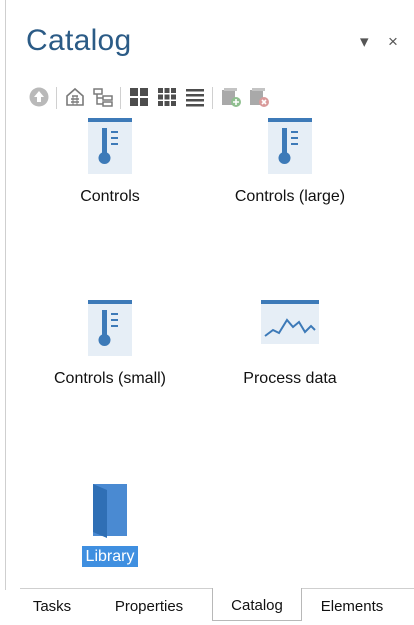  Describe the element at coordinates (352, 604) in the screenshot. I see `tab-elements: Elements` at that location.